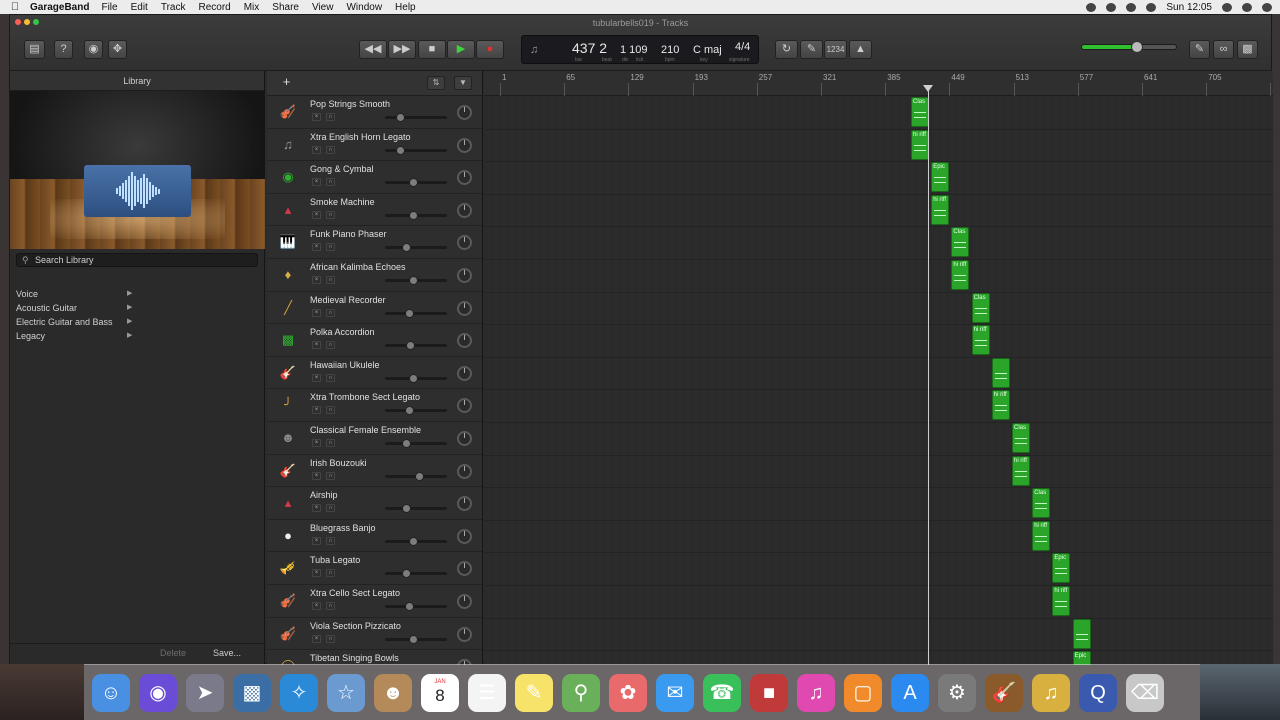 This screenshot has height=720, width=1280. Describe the element at coordinates (534, 692) in the screenshot. I see `notes-icon: ✎` at that location.